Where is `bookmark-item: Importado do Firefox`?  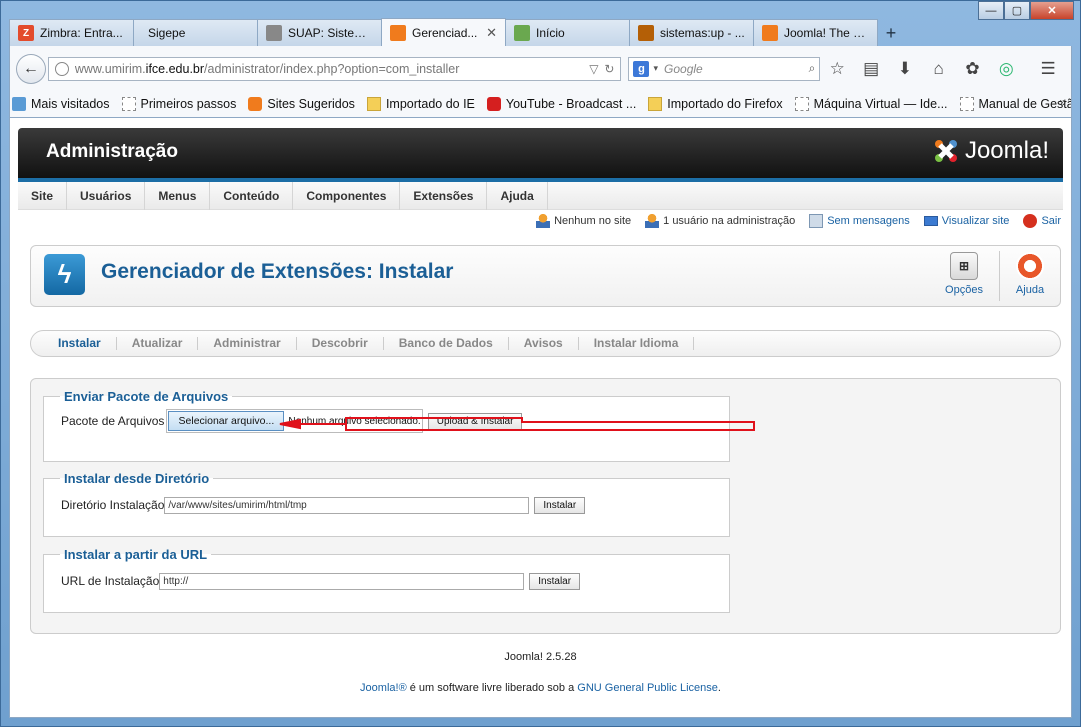
bookmark-item: Importado do Firefox is located at coordinates (715, 104).